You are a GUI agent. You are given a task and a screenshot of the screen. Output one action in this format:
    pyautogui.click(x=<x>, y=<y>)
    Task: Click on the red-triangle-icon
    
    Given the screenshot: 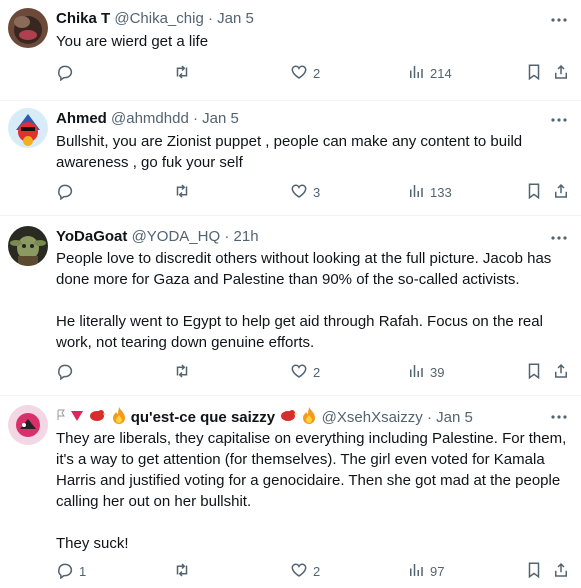 What is the action you would take?
    pyautogui.click(x=77, y=418)
    